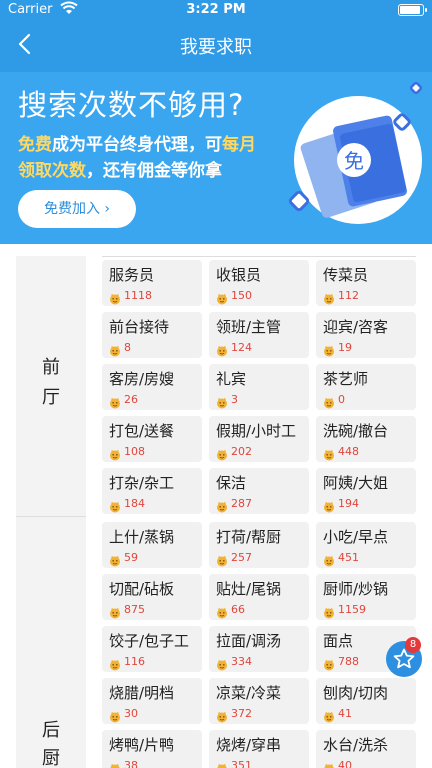  I want to click on job-count: 150, so click(241, 295).